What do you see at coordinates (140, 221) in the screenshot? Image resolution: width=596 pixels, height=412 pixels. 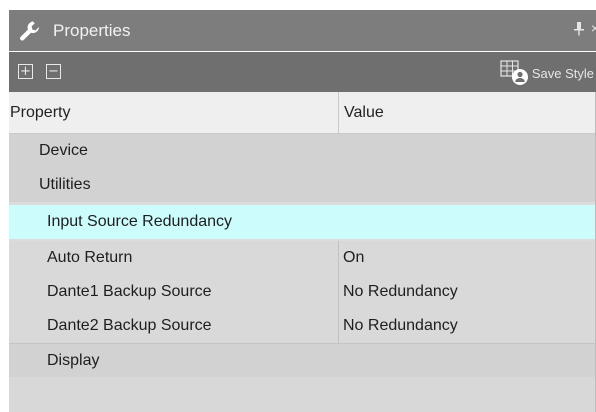 I see `row-property-label: Input Source Redundancy` at bounding box center [140, 221].